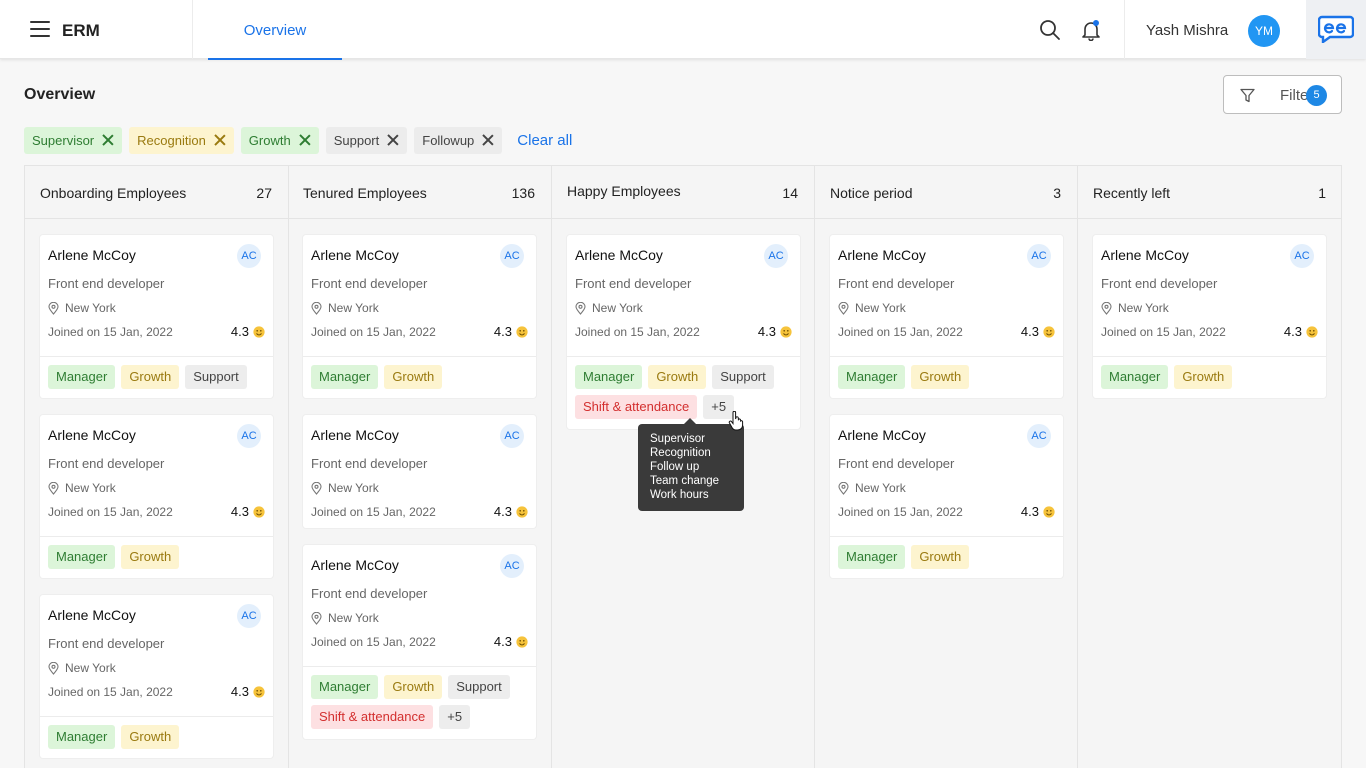  Describe the element at coordinates (269, 140) in the screenshot. I see `filter-chip-label: Growth` at that location.